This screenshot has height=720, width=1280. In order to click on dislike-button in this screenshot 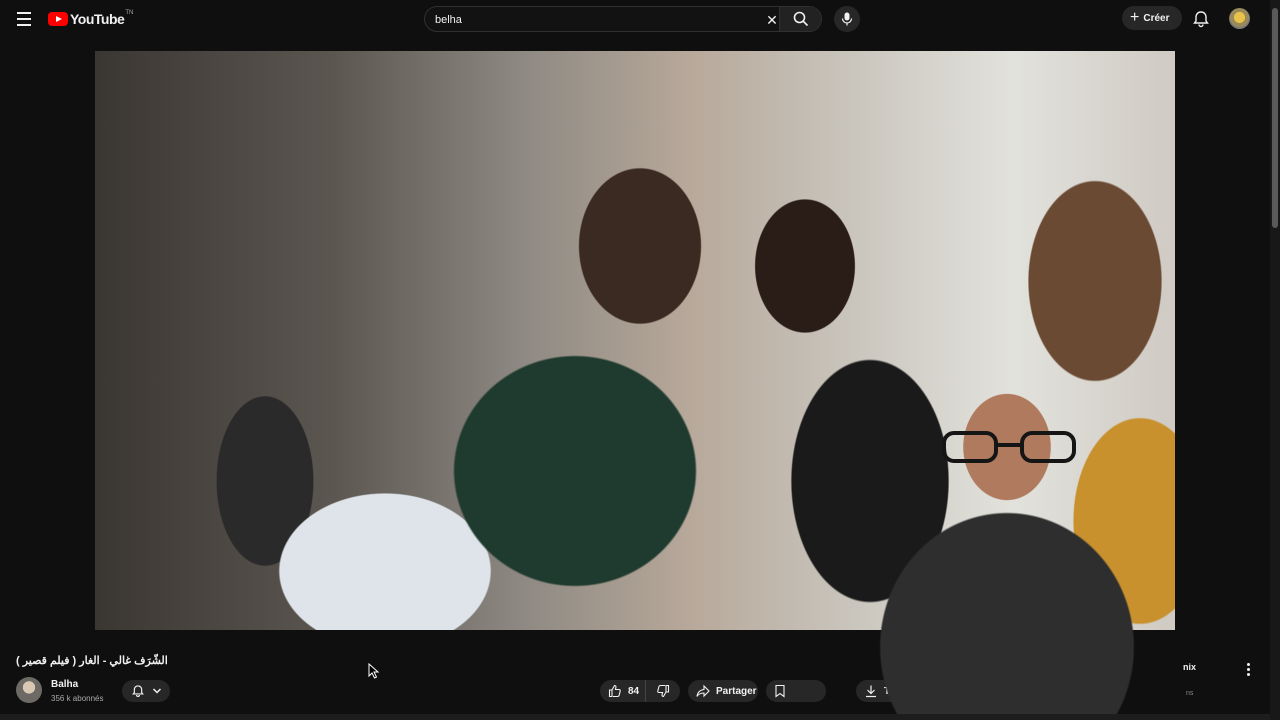, I will do `click(663, 691)`.